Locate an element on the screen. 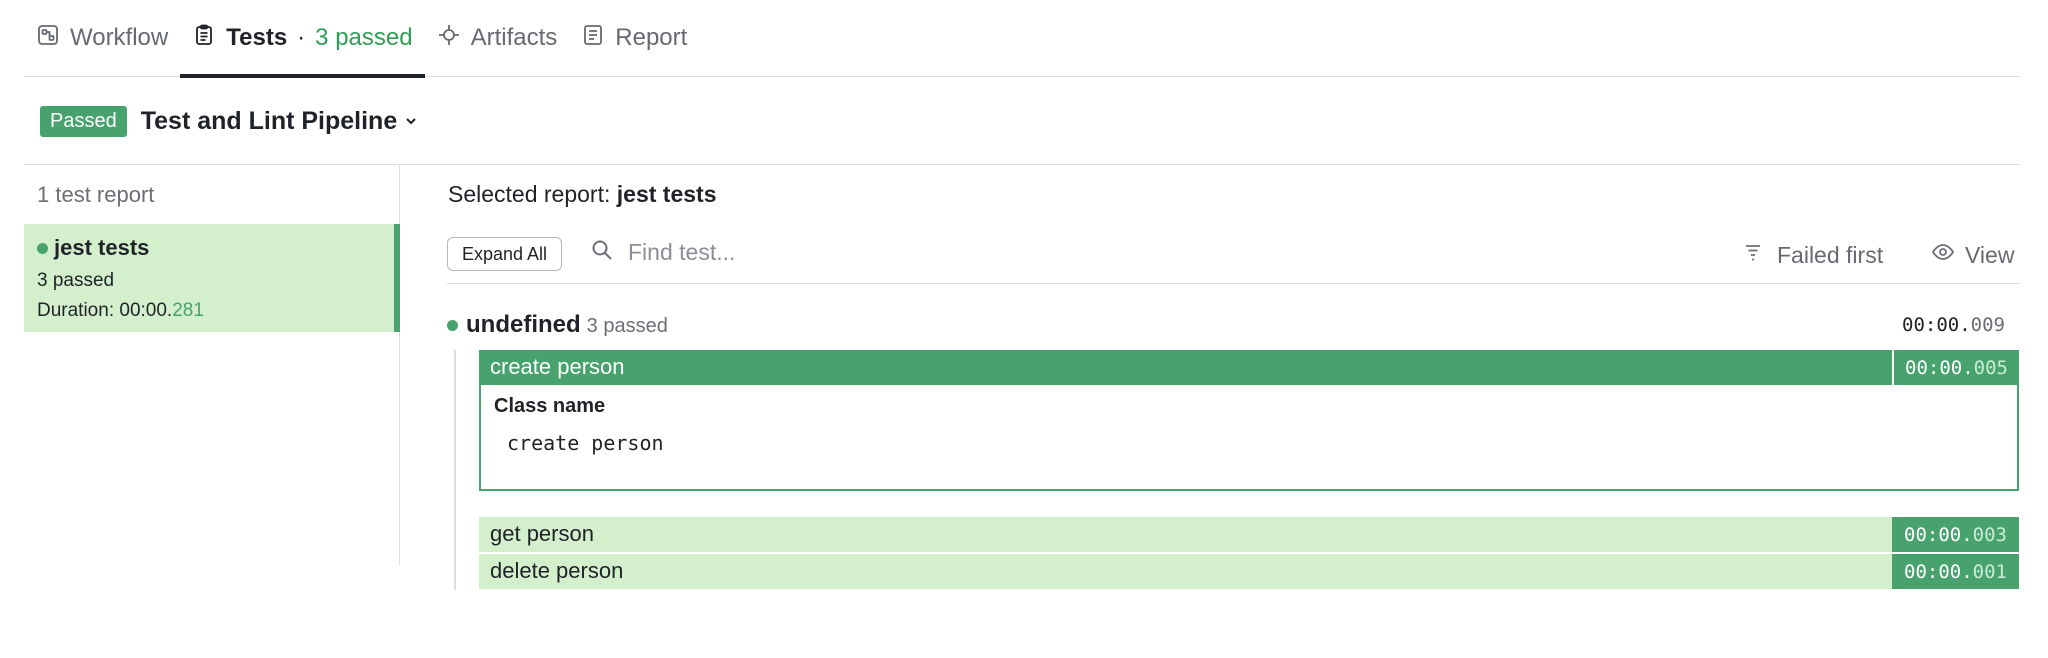  selected-report-name: jest tests is located at coordinates (666, 194).